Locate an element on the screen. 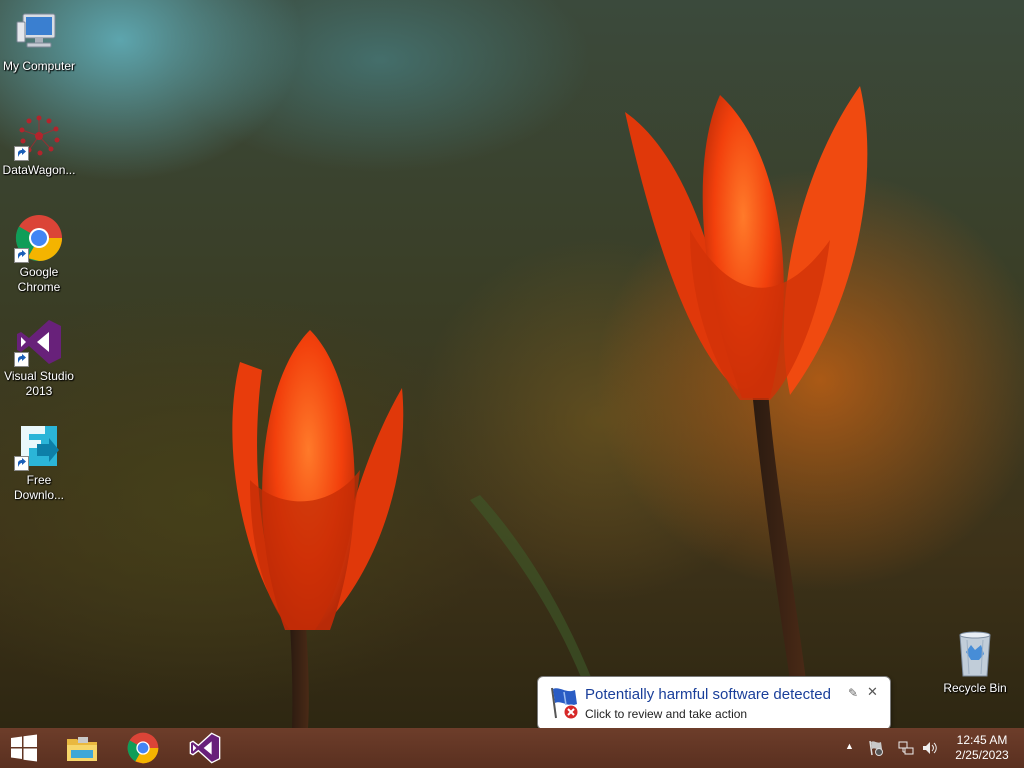 This screenshot has height=768, width=1024. taskbar-file-explorer is located at coordinates (82, 748).